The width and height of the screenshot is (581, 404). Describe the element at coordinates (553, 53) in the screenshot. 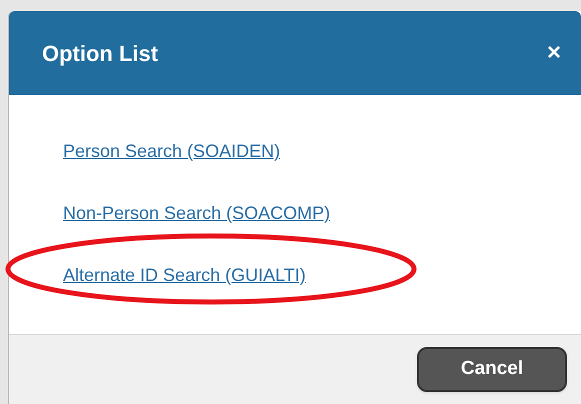

I see `close-button: ×` at that location.